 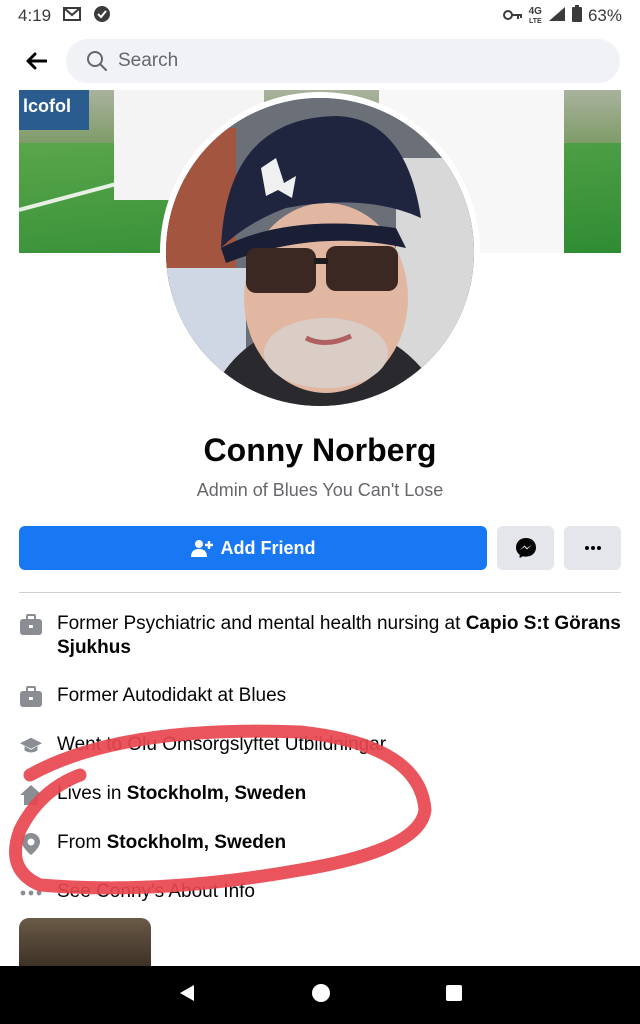 I want to click on search-bar, so click(x=343, y=61).